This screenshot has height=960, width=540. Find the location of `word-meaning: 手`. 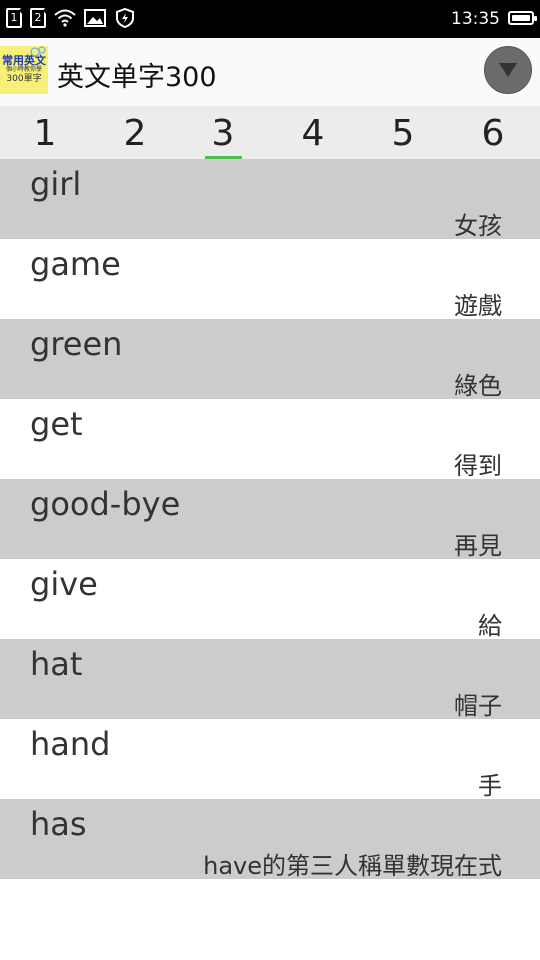

word-meaning: 手 is located at coordinates (490, 786).